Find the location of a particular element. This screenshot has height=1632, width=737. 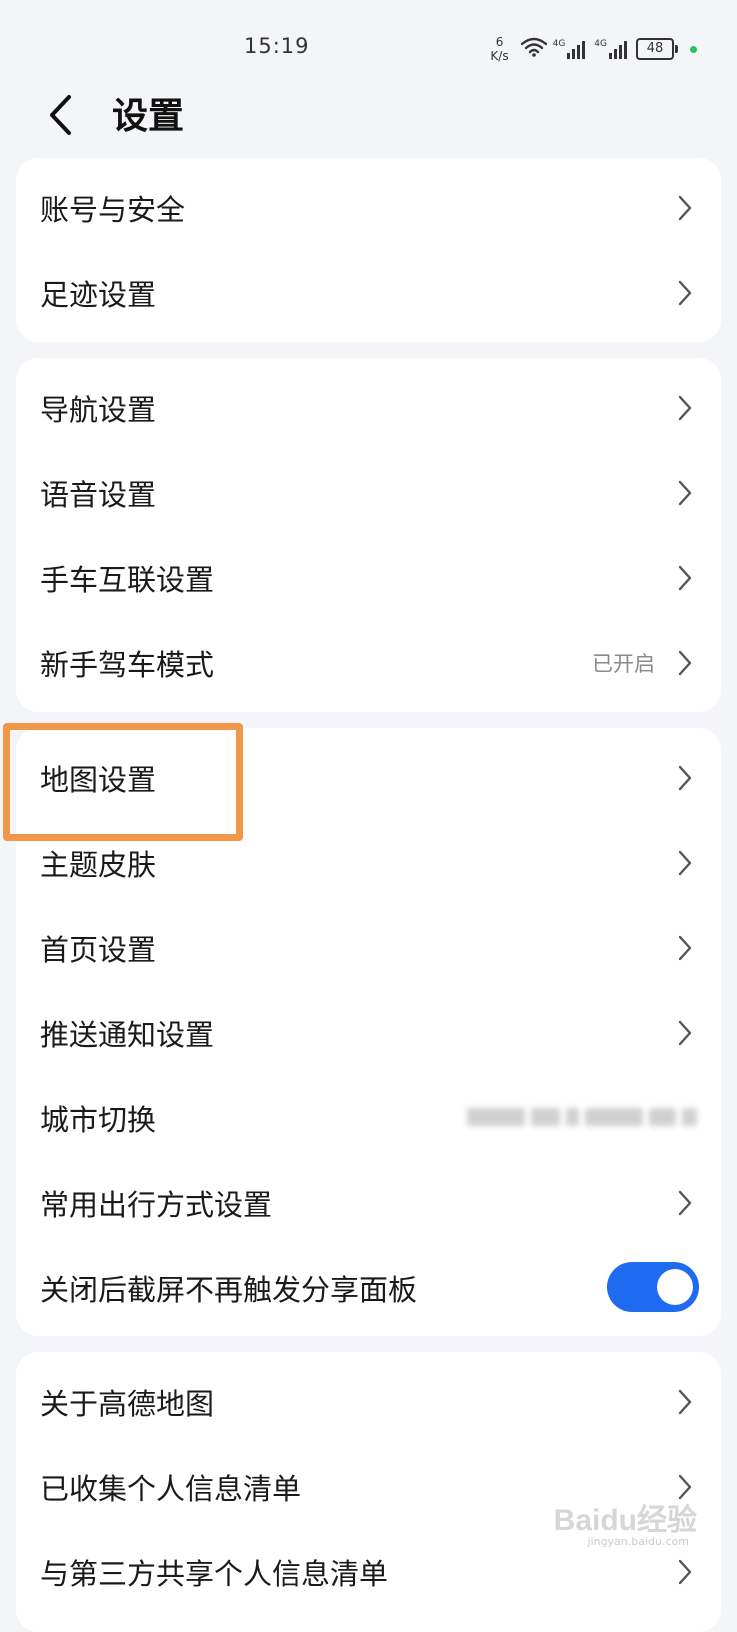

settings-item-label: 地图设置 is located at coordinates (98, 779).